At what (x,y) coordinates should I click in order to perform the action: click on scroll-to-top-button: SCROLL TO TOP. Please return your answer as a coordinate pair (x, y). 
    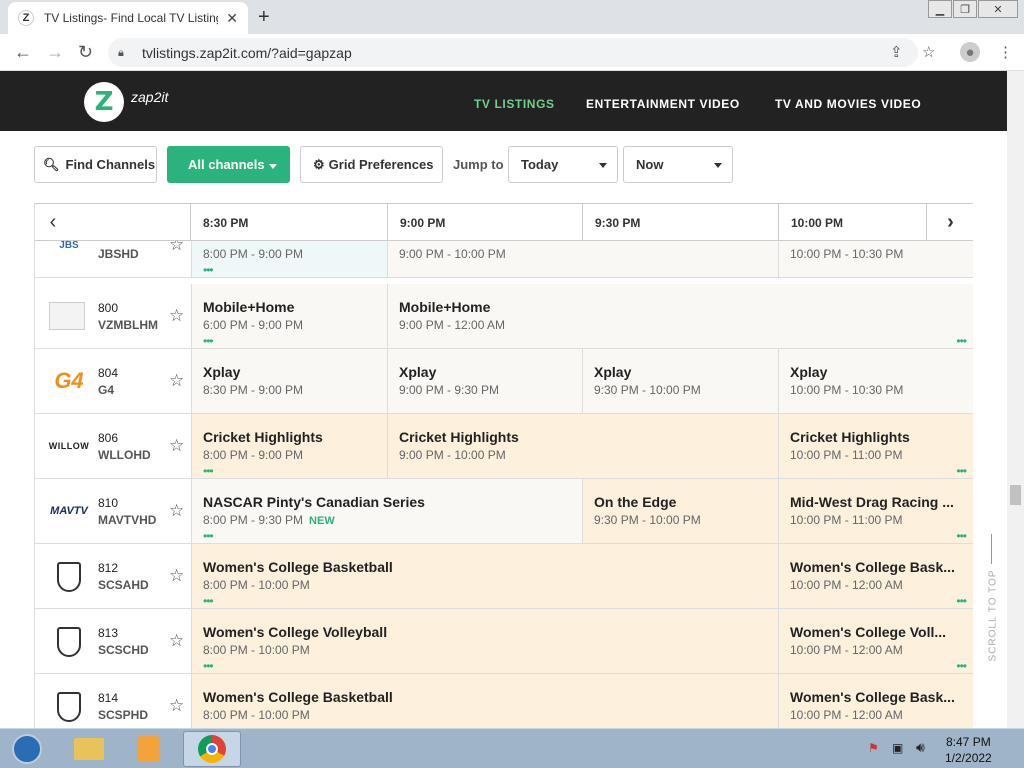
    Looking at the image, I should click on (993, 600).